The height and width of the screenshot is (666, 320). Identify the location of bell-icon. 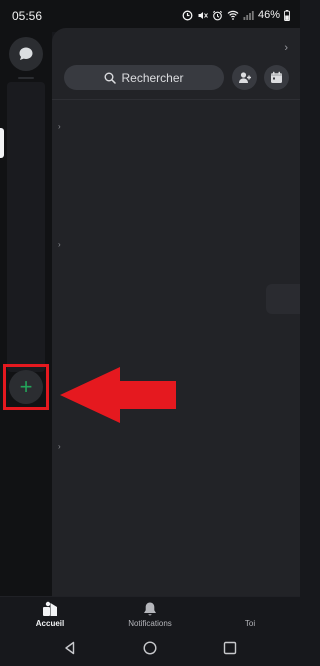
(150, 609).